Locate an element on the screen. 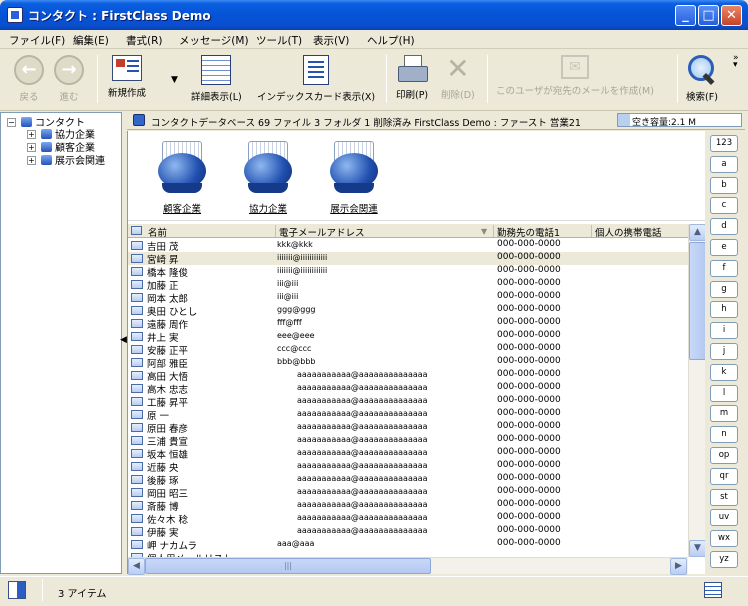  alpha-index-button: d is located at coordinates (724, 227).